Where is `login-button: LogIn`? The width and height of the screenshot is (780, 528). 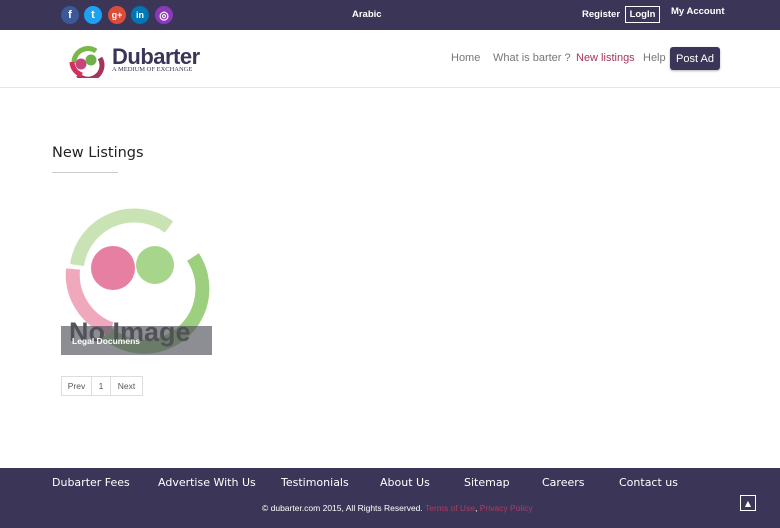
login-button: LogIn is located at coordinates (642, 14).